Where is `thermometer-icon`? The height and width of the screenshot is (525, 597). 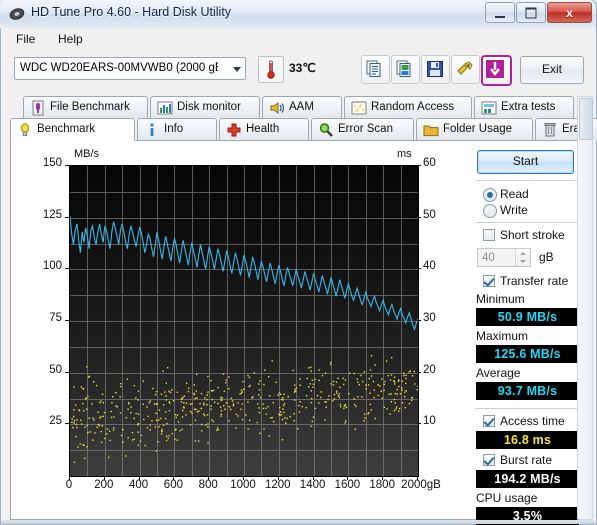
thermometer-icon is located at coordinates (271, 72).